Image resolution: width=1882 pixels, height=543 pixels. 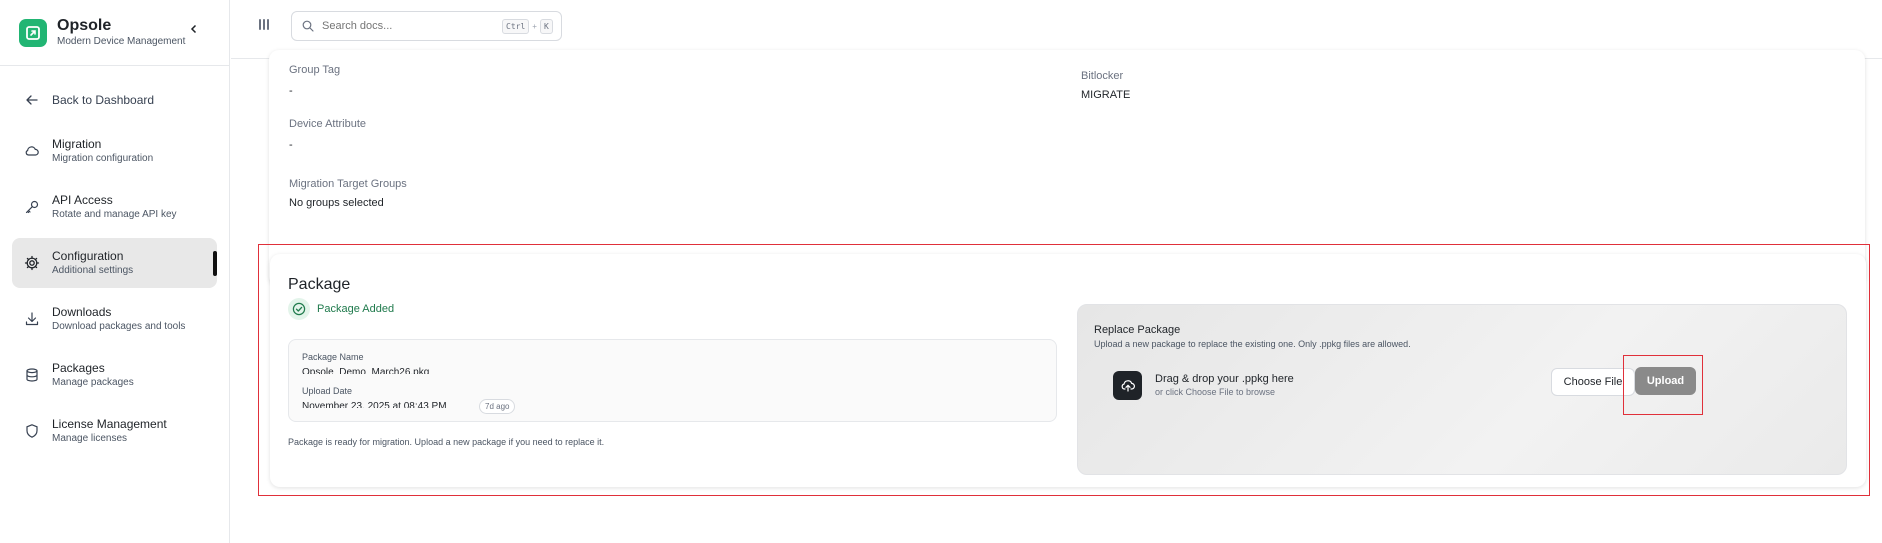 What do you see at coordinates (32, 151) in the screenshot?
I see `cloud-icon` at bounding box center [32, 151].